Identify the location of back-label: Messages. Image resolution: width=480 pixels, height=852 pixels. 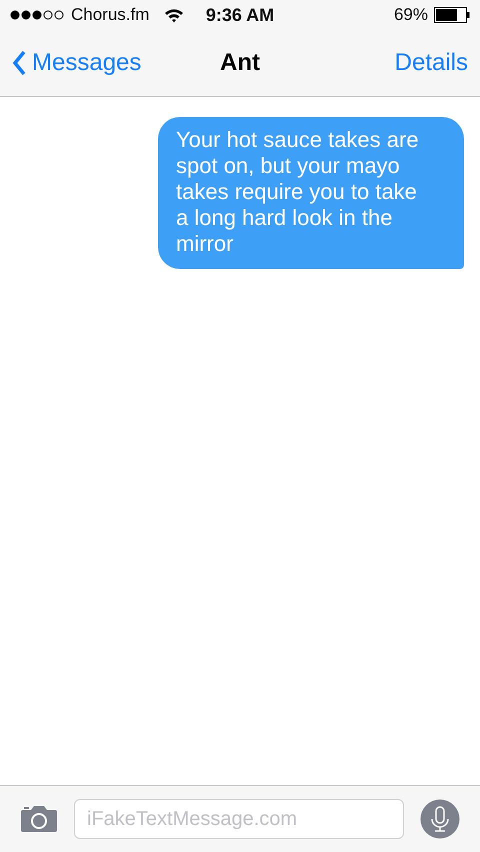
(87, 63).